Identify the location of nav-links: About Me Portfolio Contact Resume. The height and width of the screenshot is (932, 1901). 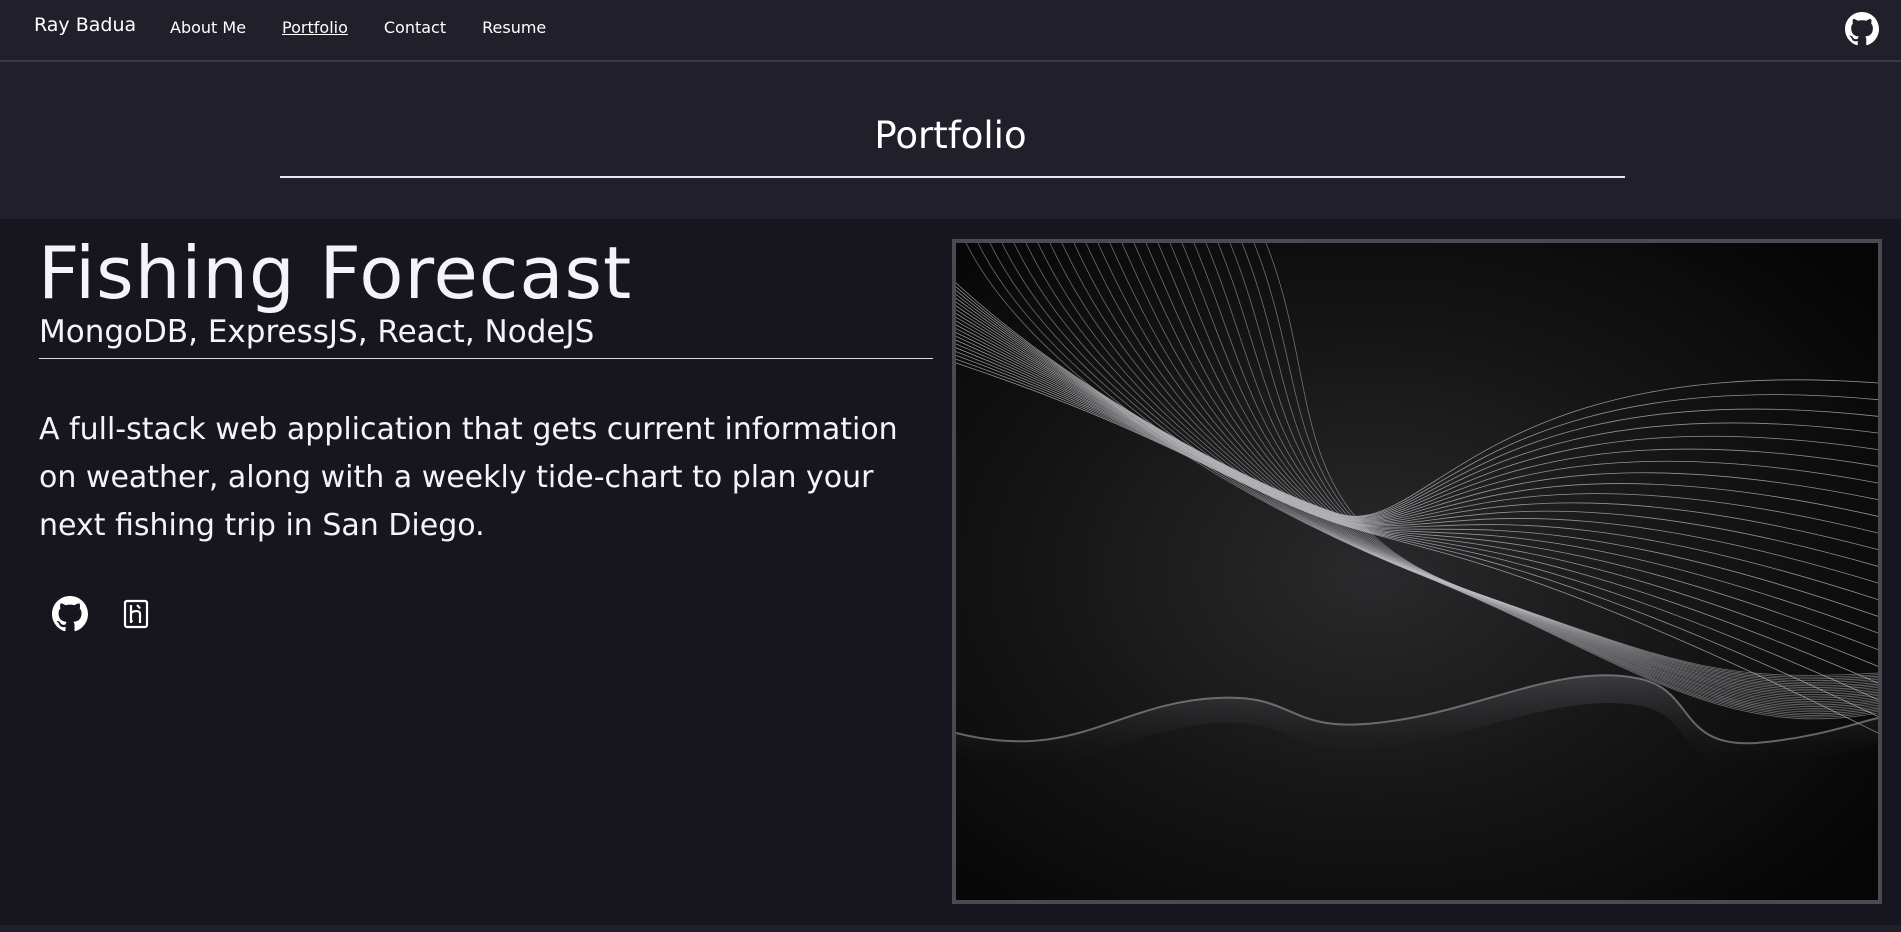
(376, 27).